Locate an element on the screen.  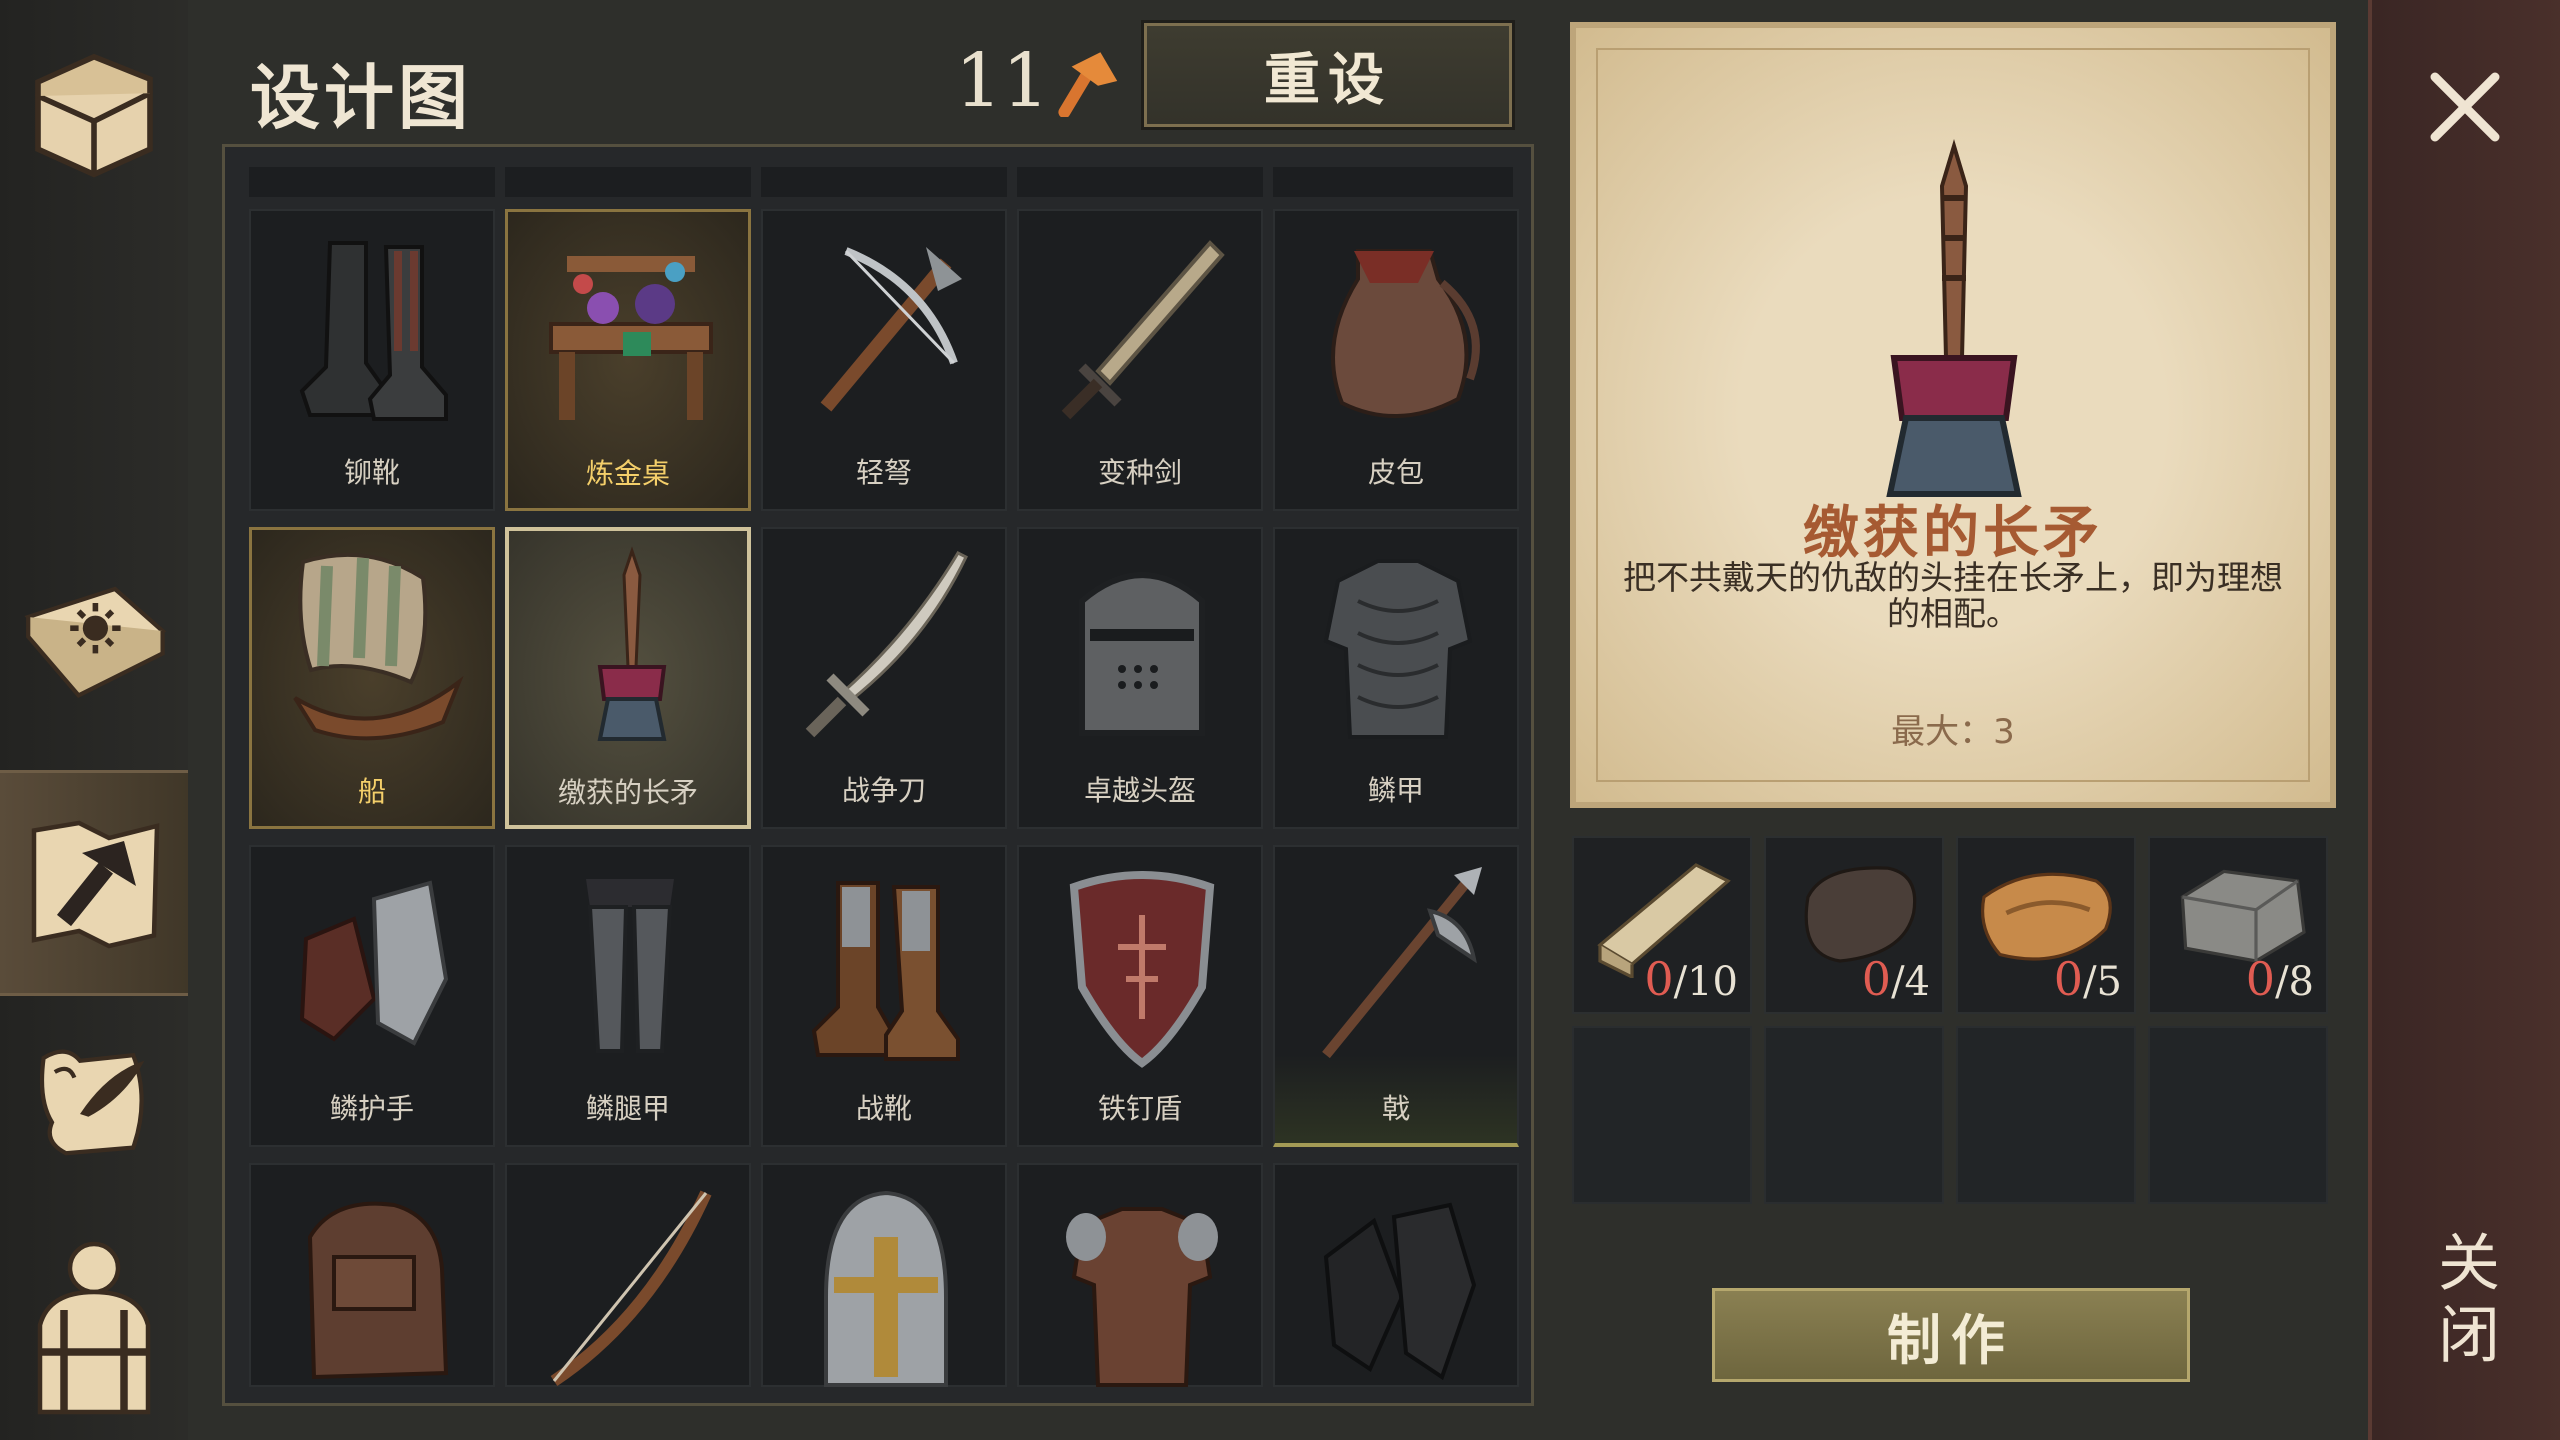
scale-armor-icon is located at coordinates (1398, 649).